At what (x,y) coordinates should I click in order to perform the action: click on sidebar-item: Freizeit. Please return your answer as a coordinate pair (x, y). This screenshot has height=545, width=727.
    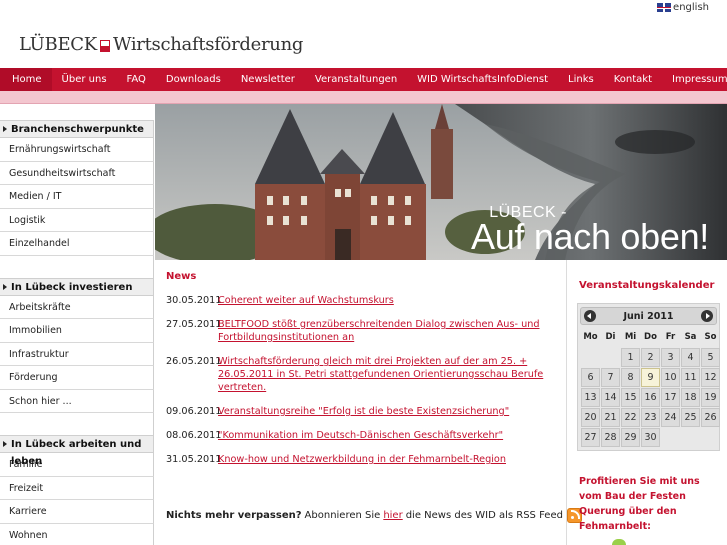
    Looking at the image, I should click on (77, 488).